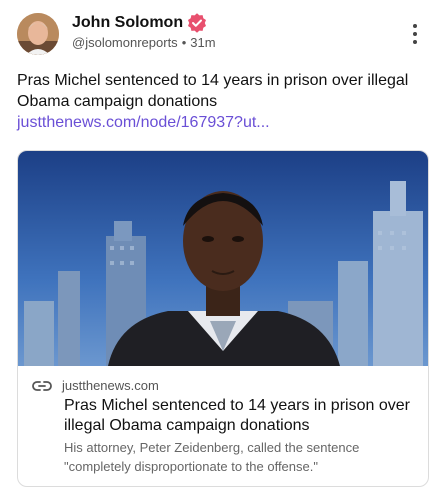  What do you see at coordinates (197, 23) in the screenshot?
I see `verified-badge-icon` at bounding box center [197, 23].